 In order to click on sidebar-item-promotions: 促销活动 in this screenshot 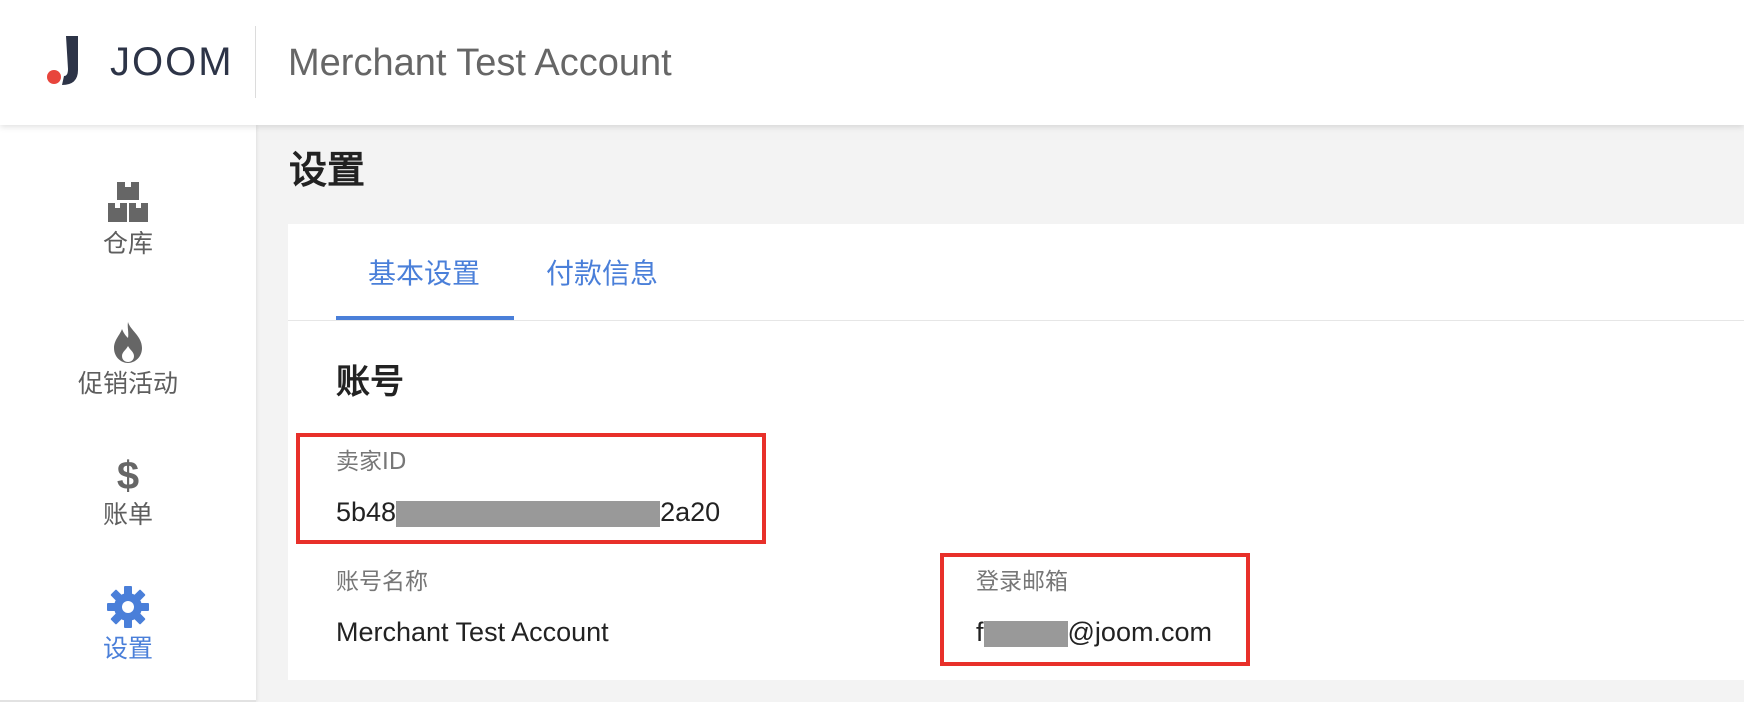, I will do `click(128, 360)`.